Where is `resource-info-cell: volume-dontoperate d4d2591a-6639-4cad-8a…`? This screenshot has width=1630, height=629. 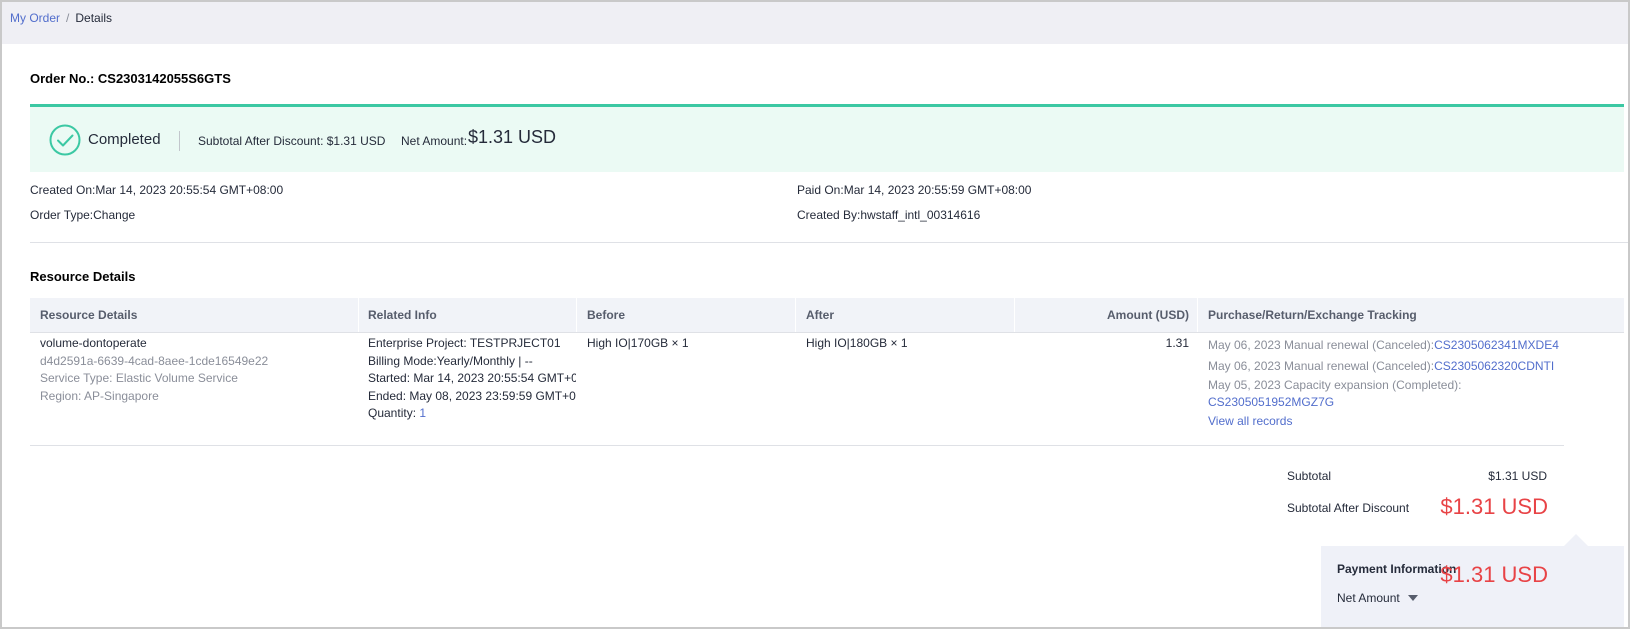
resource-info-cell: volume-dontoperate d4d2591a-6639-4cad-8a… is located at coordinates (154, 370).